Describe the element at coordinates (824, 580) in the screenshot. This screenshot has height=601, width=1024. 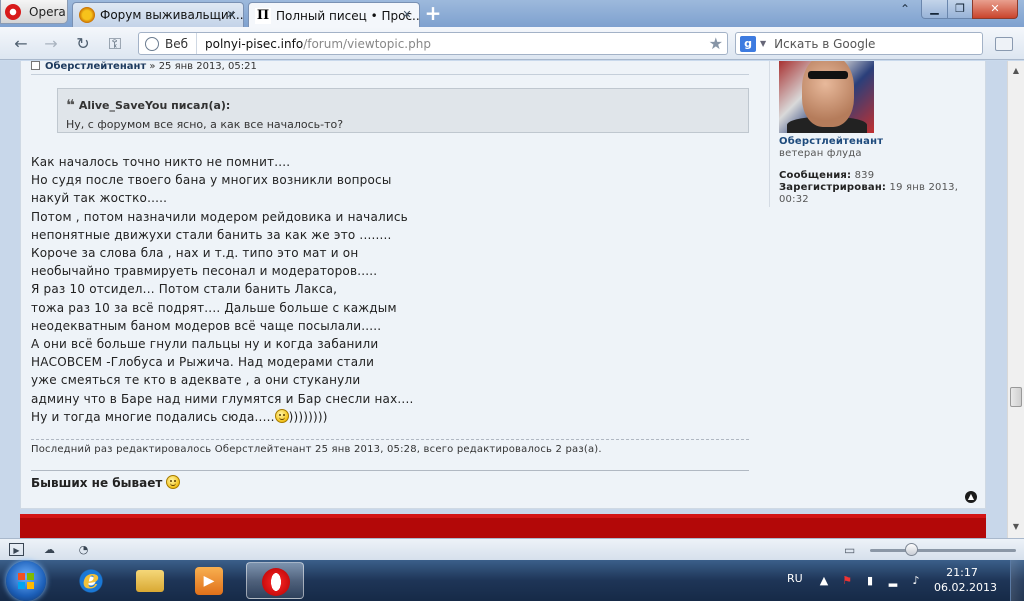
I see `tray-arrow-icon: ▲` at that location.